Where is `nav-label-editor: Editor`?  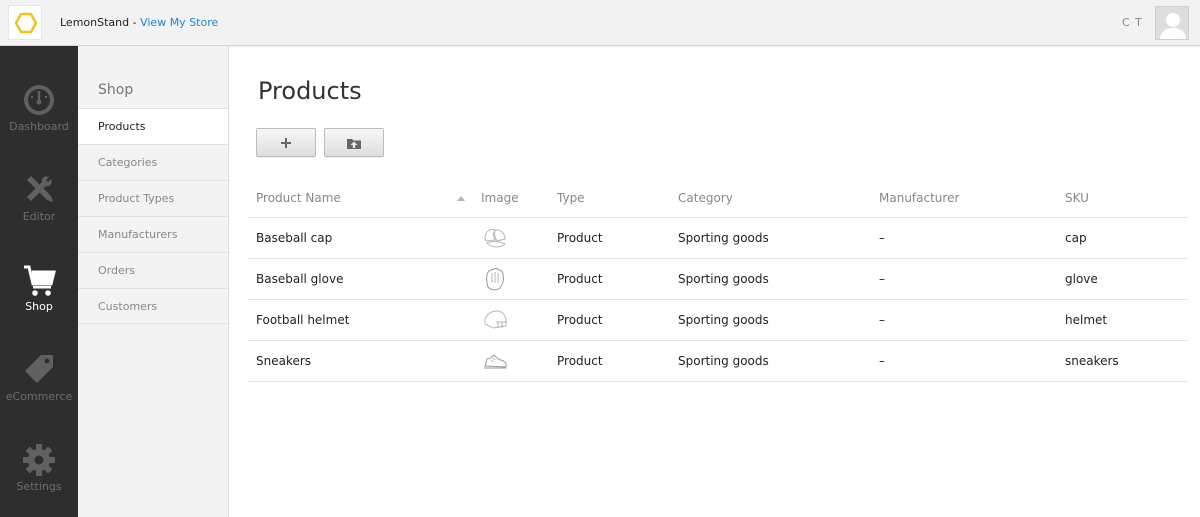 nav-label-editor: Editor is located at coordinates (39, 216).